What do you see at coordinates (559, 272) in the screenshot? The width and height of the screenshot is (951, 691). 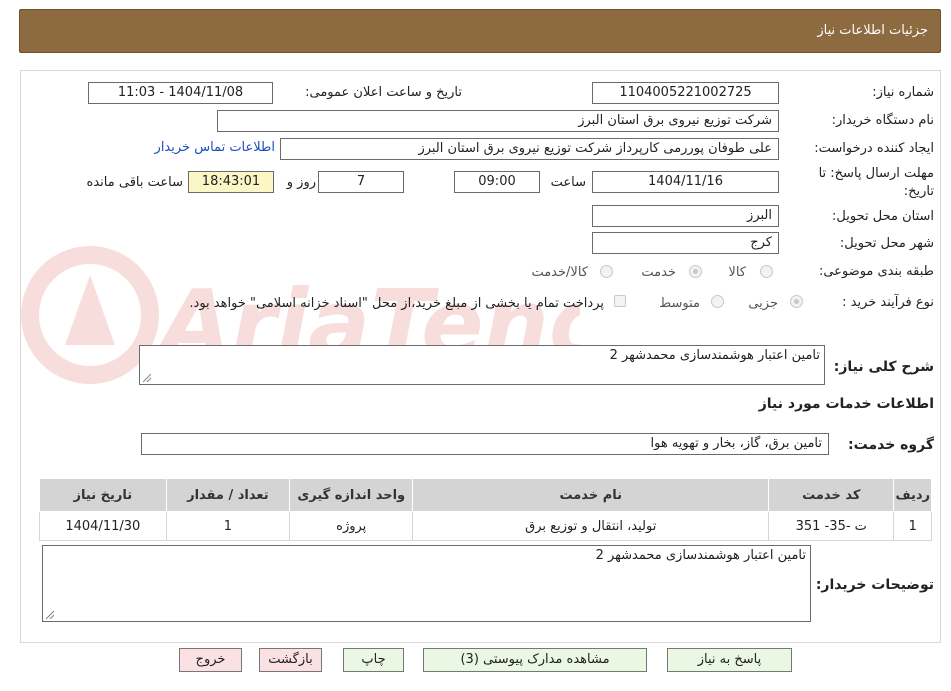 I see `category-option-both: کالا/خدمت` at bounding box center [559, 272].